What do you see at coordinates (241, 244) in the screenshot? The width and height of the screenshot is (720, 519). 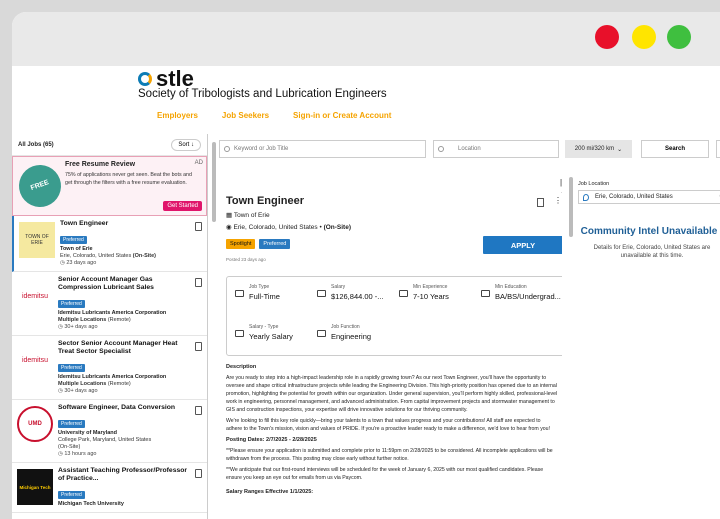 I see `spotlight-tag: Spotlight` at bounding box center [241, 244].